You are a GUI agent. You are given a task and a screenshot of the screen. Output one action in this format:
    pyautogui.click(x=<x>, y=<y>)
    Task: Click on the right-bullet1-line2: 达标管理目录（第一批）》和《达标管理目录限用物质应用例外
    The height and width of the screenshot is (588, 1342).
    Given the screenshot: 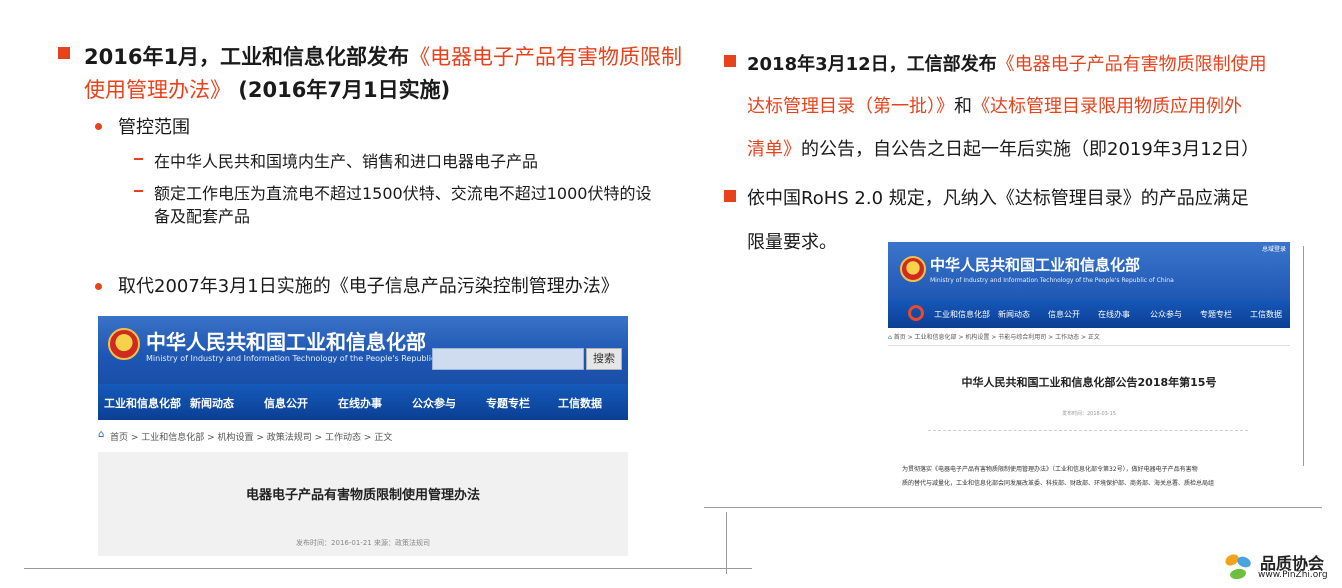 What is the action you would take?
    pyautogui.click(x=994, y=105)
    